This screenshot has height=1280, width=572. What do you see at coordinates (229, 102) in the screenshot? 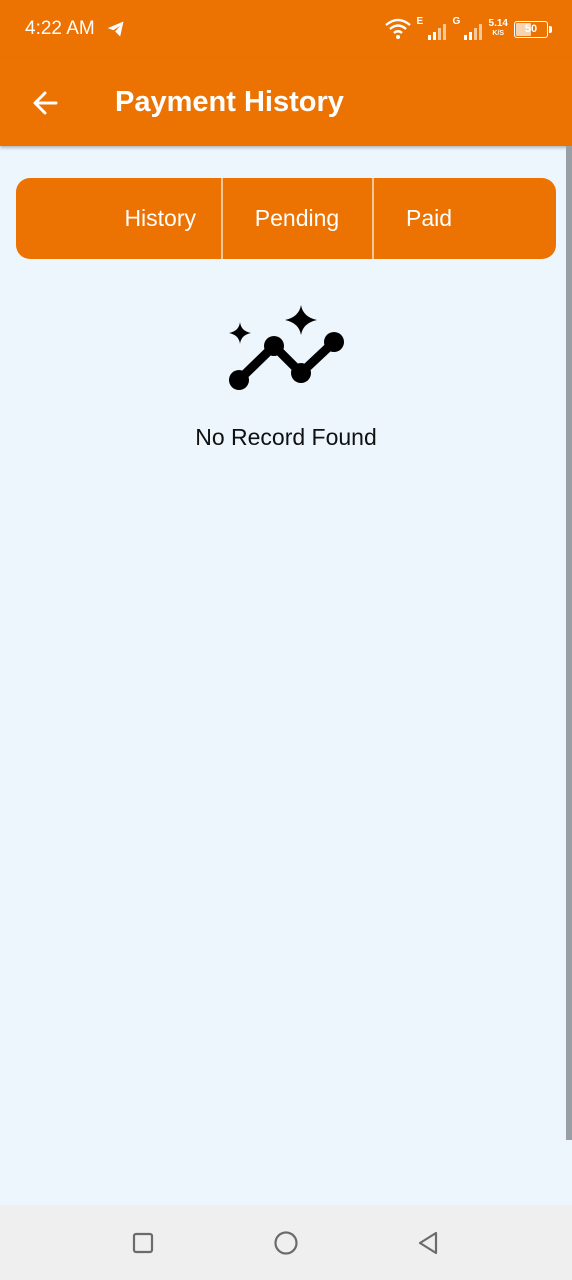
I see `page-title: Payment History` at bounding box center [229, 102].